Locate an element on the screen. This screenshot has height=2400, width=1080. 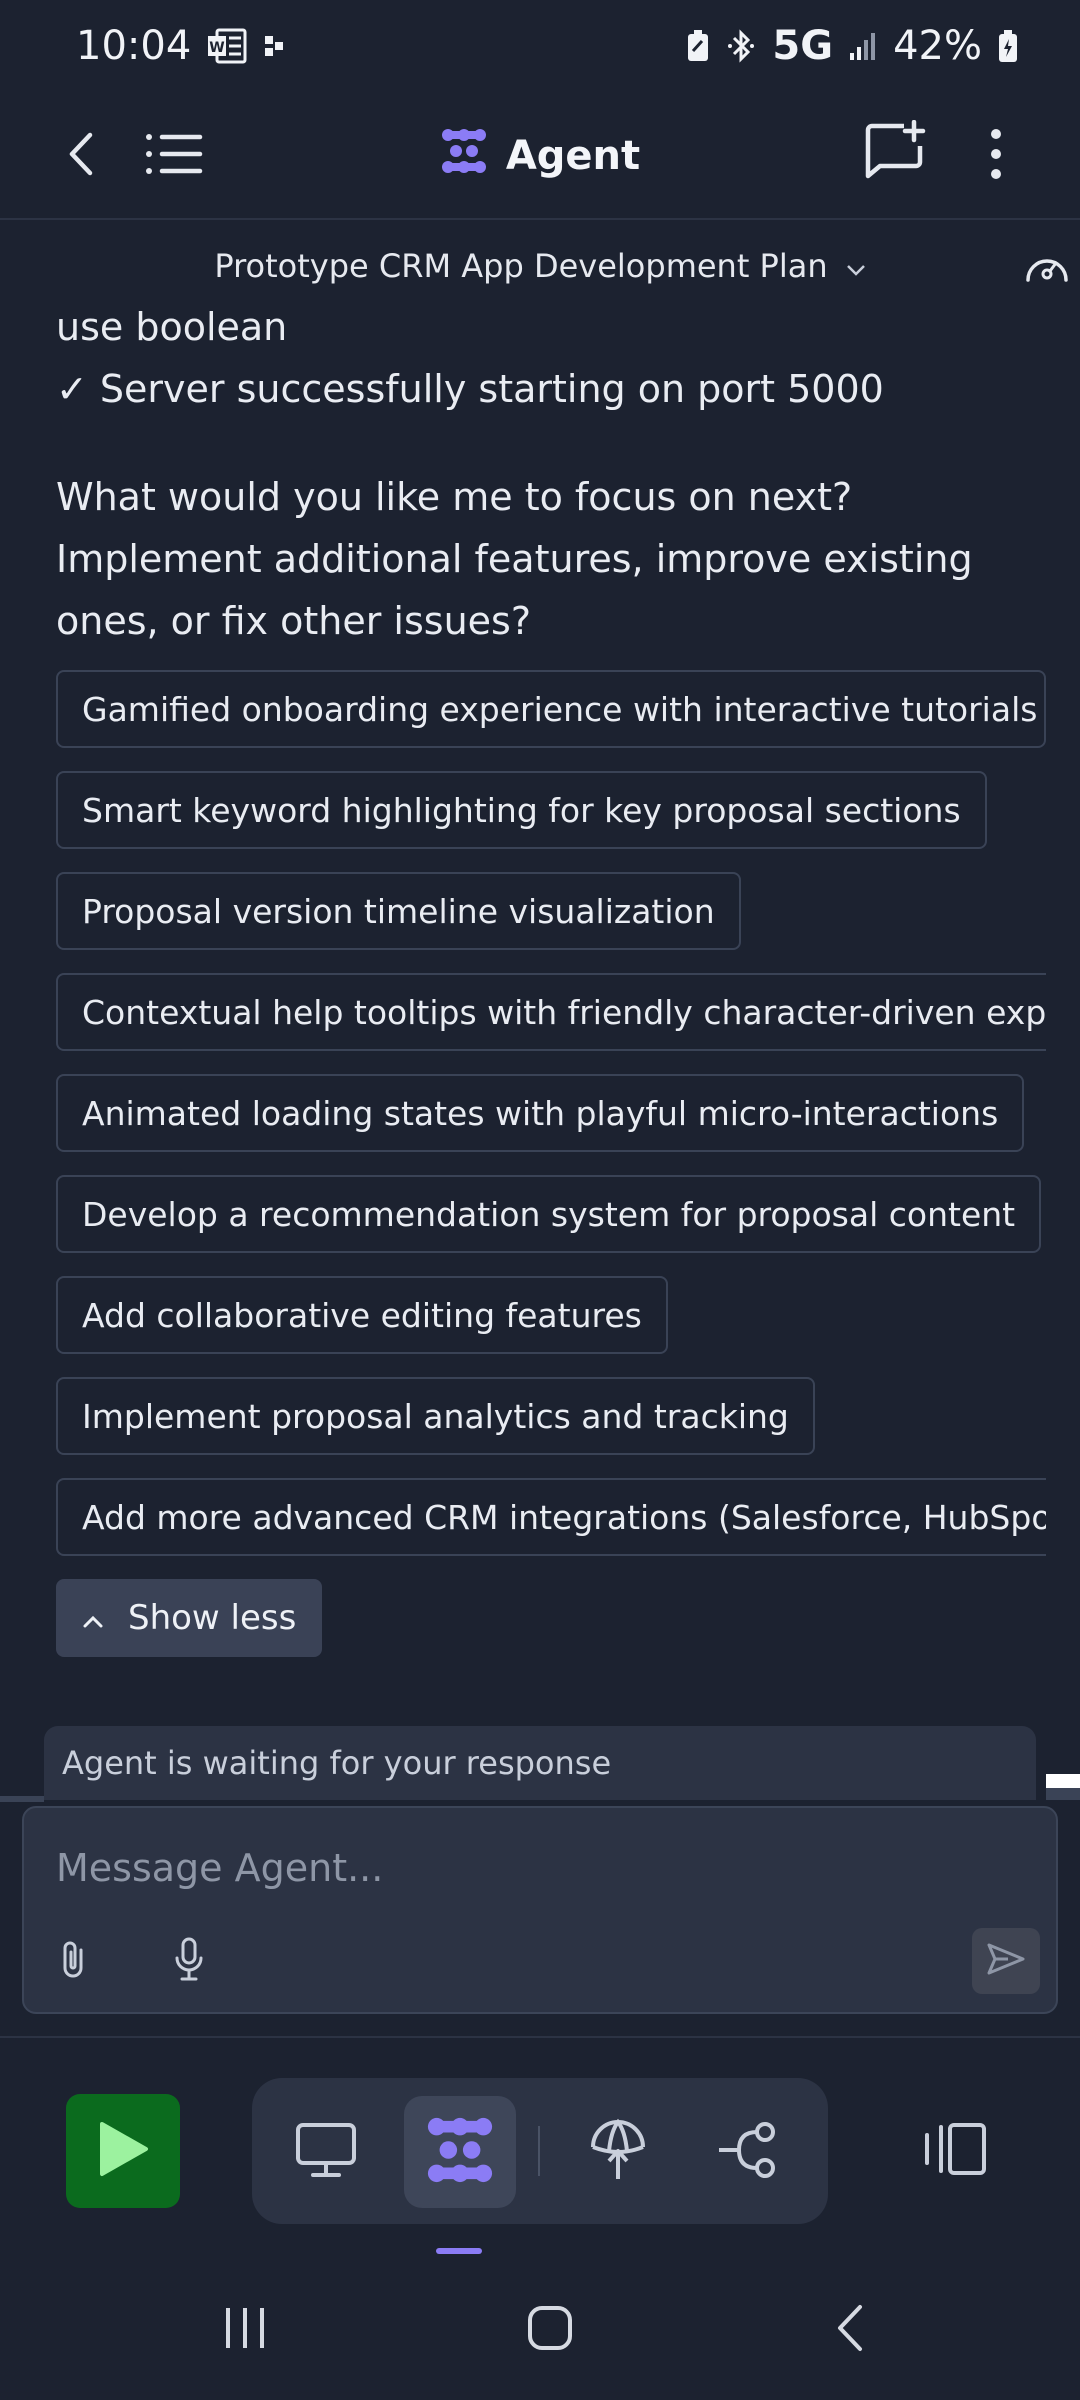
status-time: 10:04 is located at coordinates (134, 46).